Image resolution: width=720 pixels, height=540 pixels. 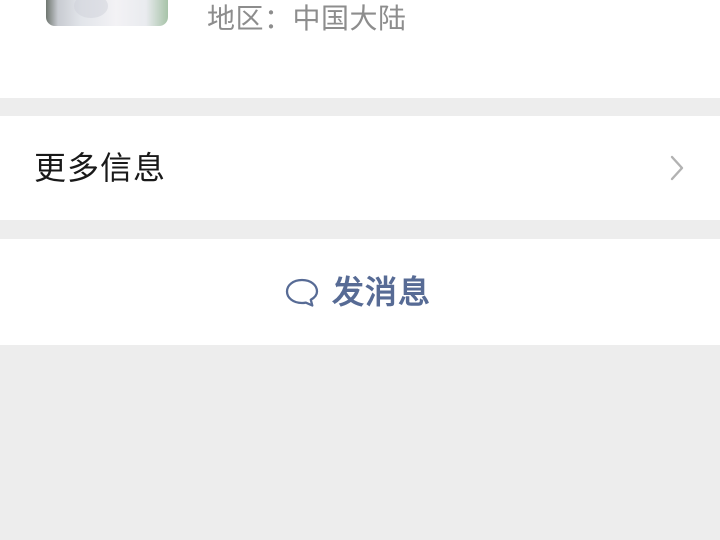 I want to click on send-message-content: 发消息, so click(x=357, y=292).